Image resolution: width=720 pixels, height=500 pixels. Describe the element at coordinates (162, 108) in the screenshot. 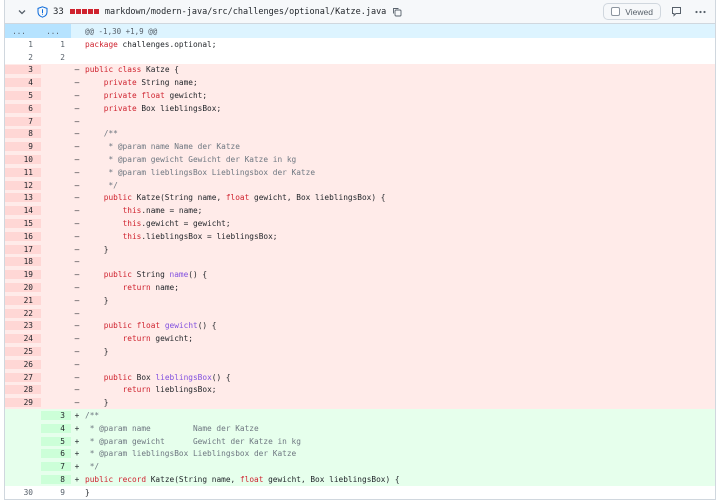

I see `code-text: private Box lieblingsBox;` at that location.